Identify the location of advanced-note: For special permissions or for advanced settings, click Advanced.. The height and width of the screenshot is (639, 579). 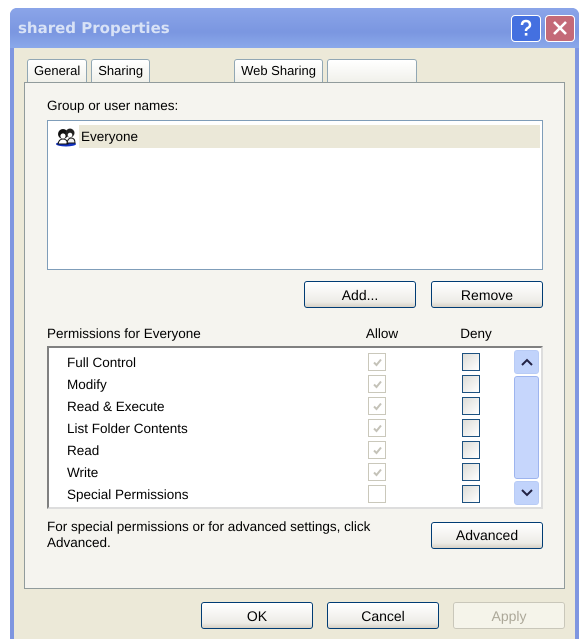
(209, 535).